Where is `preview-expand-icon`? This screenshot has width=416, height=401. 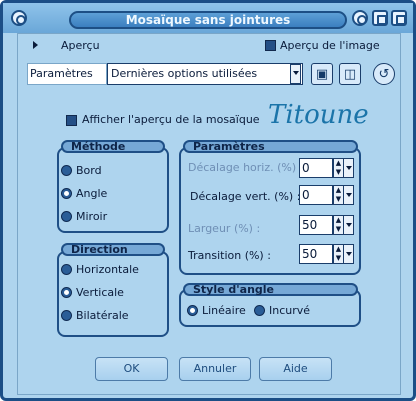
preview-expand-icon is located at coordinates (35, 45).